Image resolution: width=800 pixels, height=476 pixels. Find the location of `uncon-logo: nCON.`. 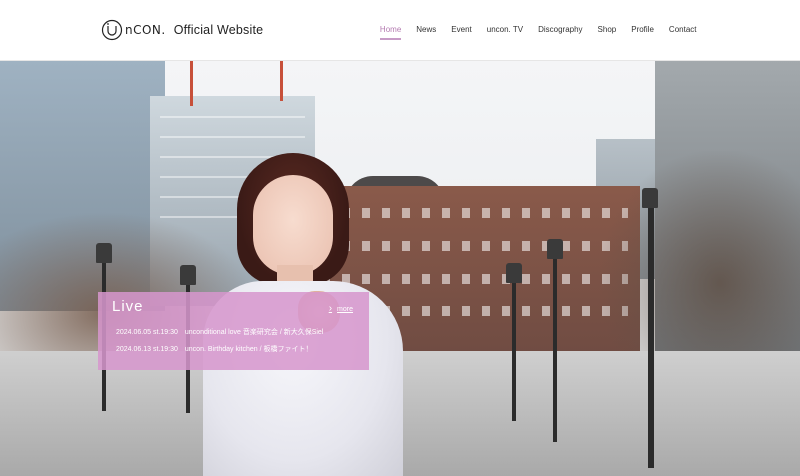

uncon-logo: nCON. is located at coordinates (133, 30).